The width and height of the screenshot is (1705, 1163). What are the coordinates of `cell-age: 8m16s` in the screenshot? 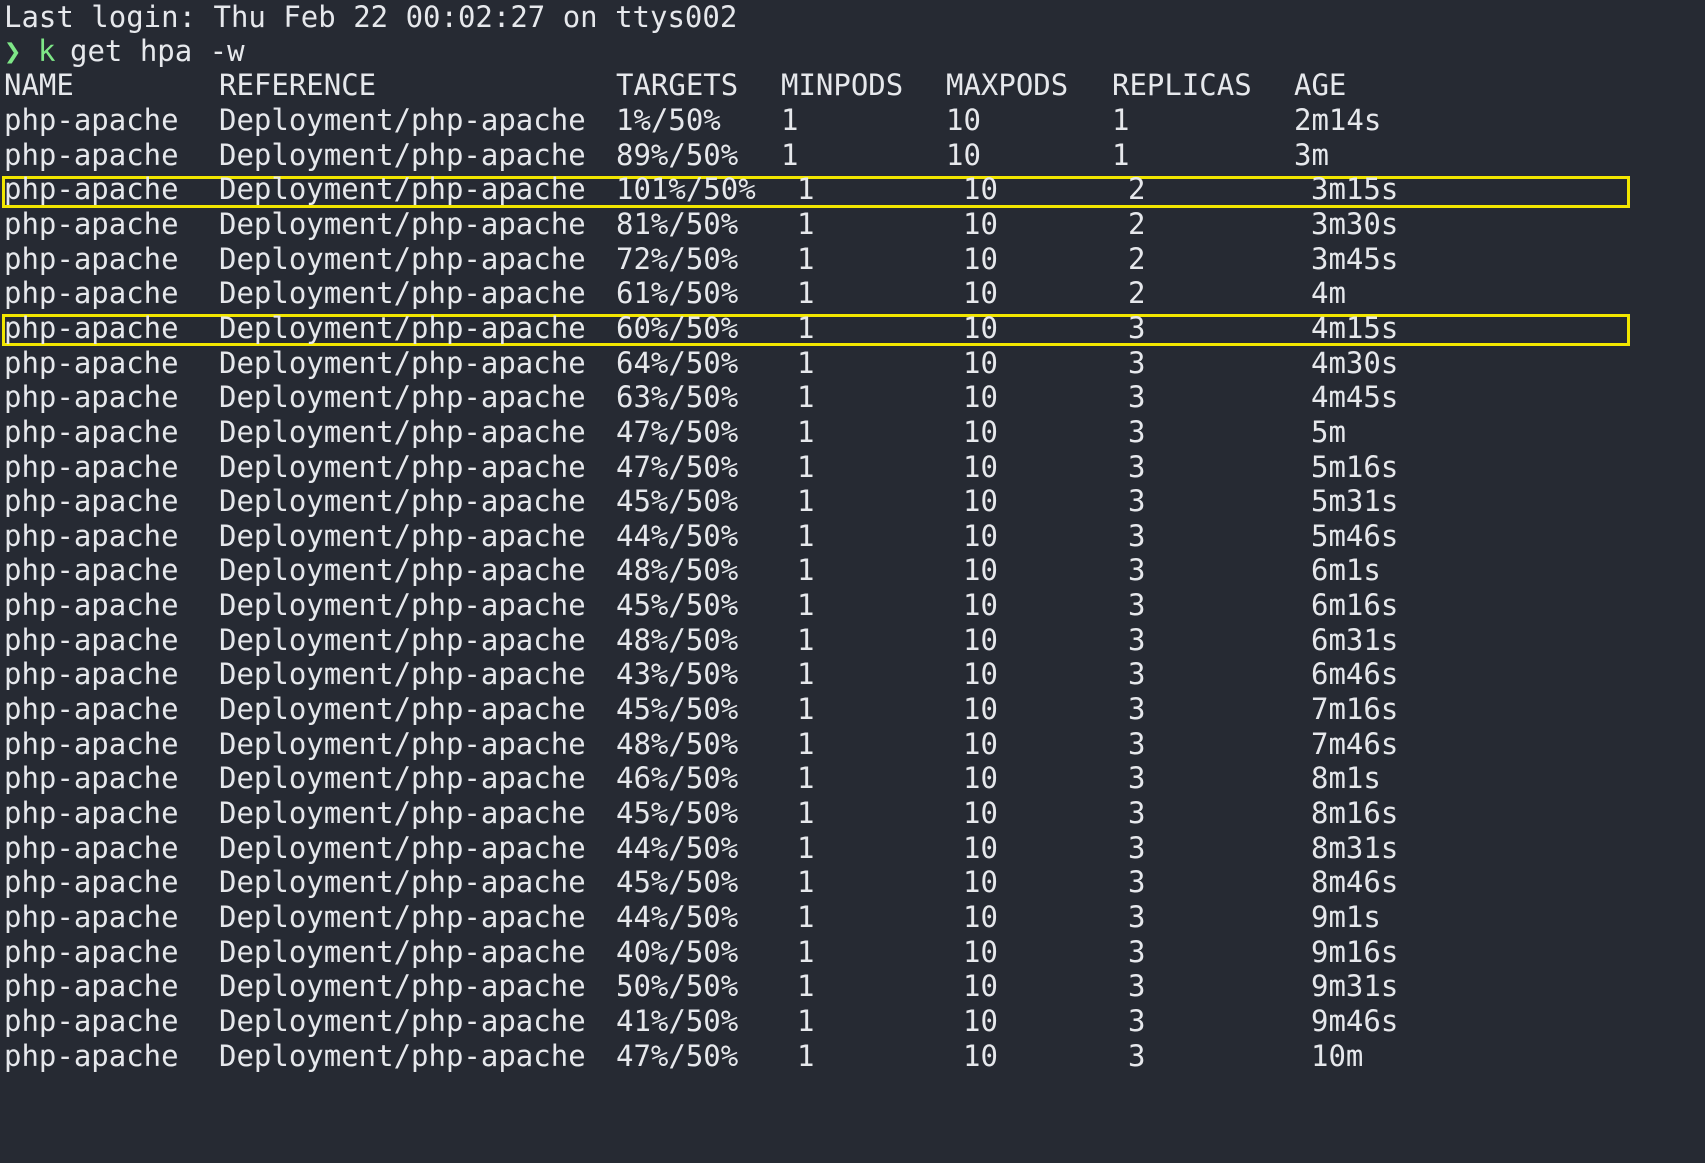 It's located at (1355, 813).